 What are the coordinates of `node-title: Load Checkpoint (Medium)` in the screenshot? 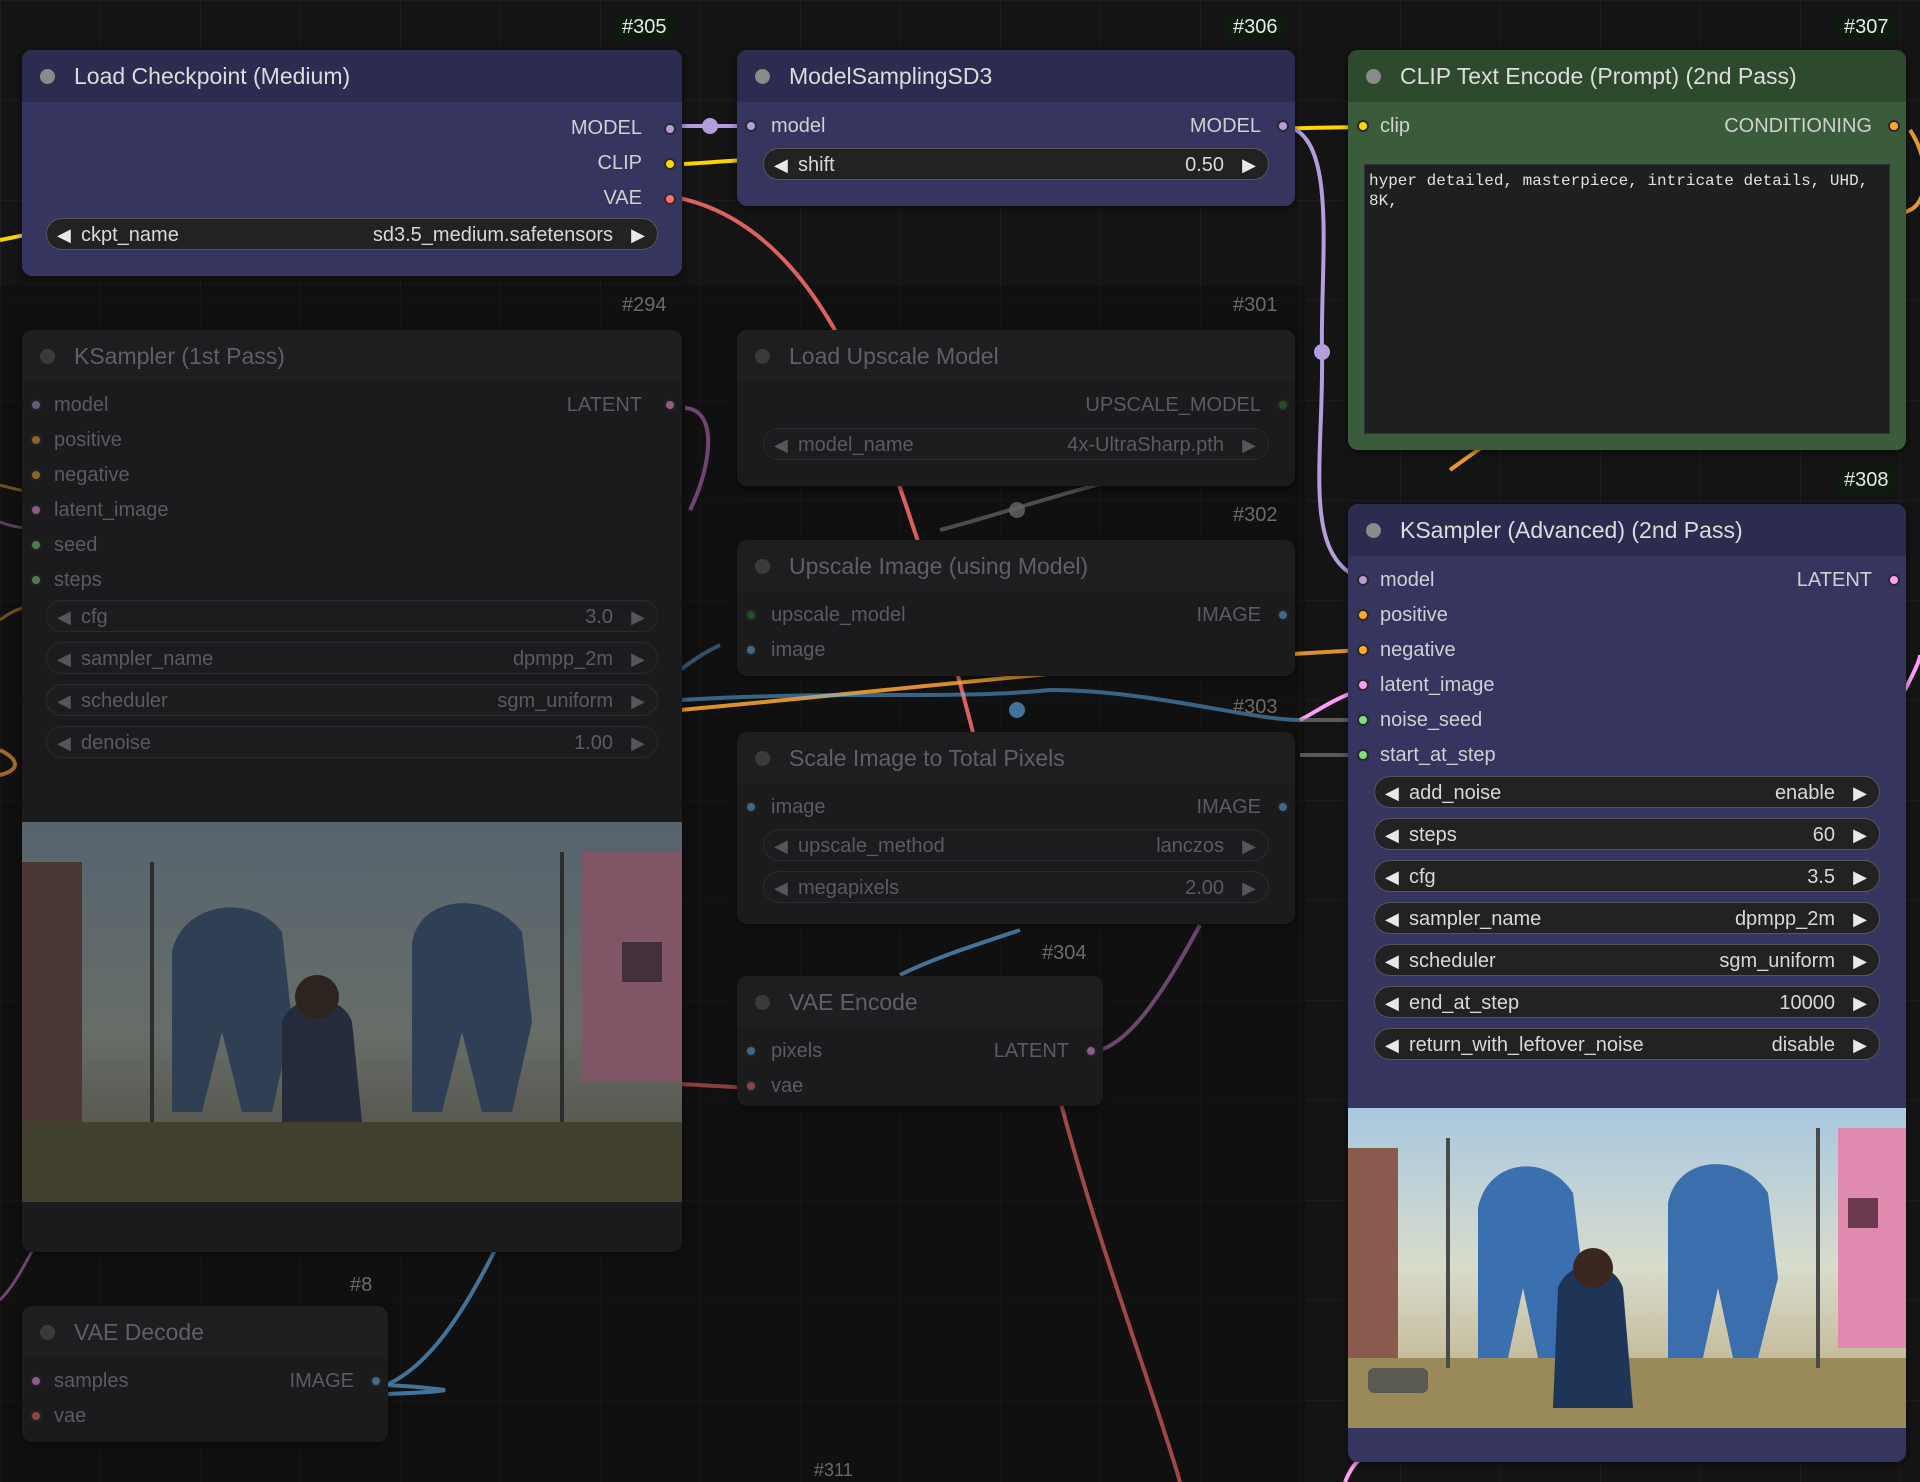 It's located at (352, 76).